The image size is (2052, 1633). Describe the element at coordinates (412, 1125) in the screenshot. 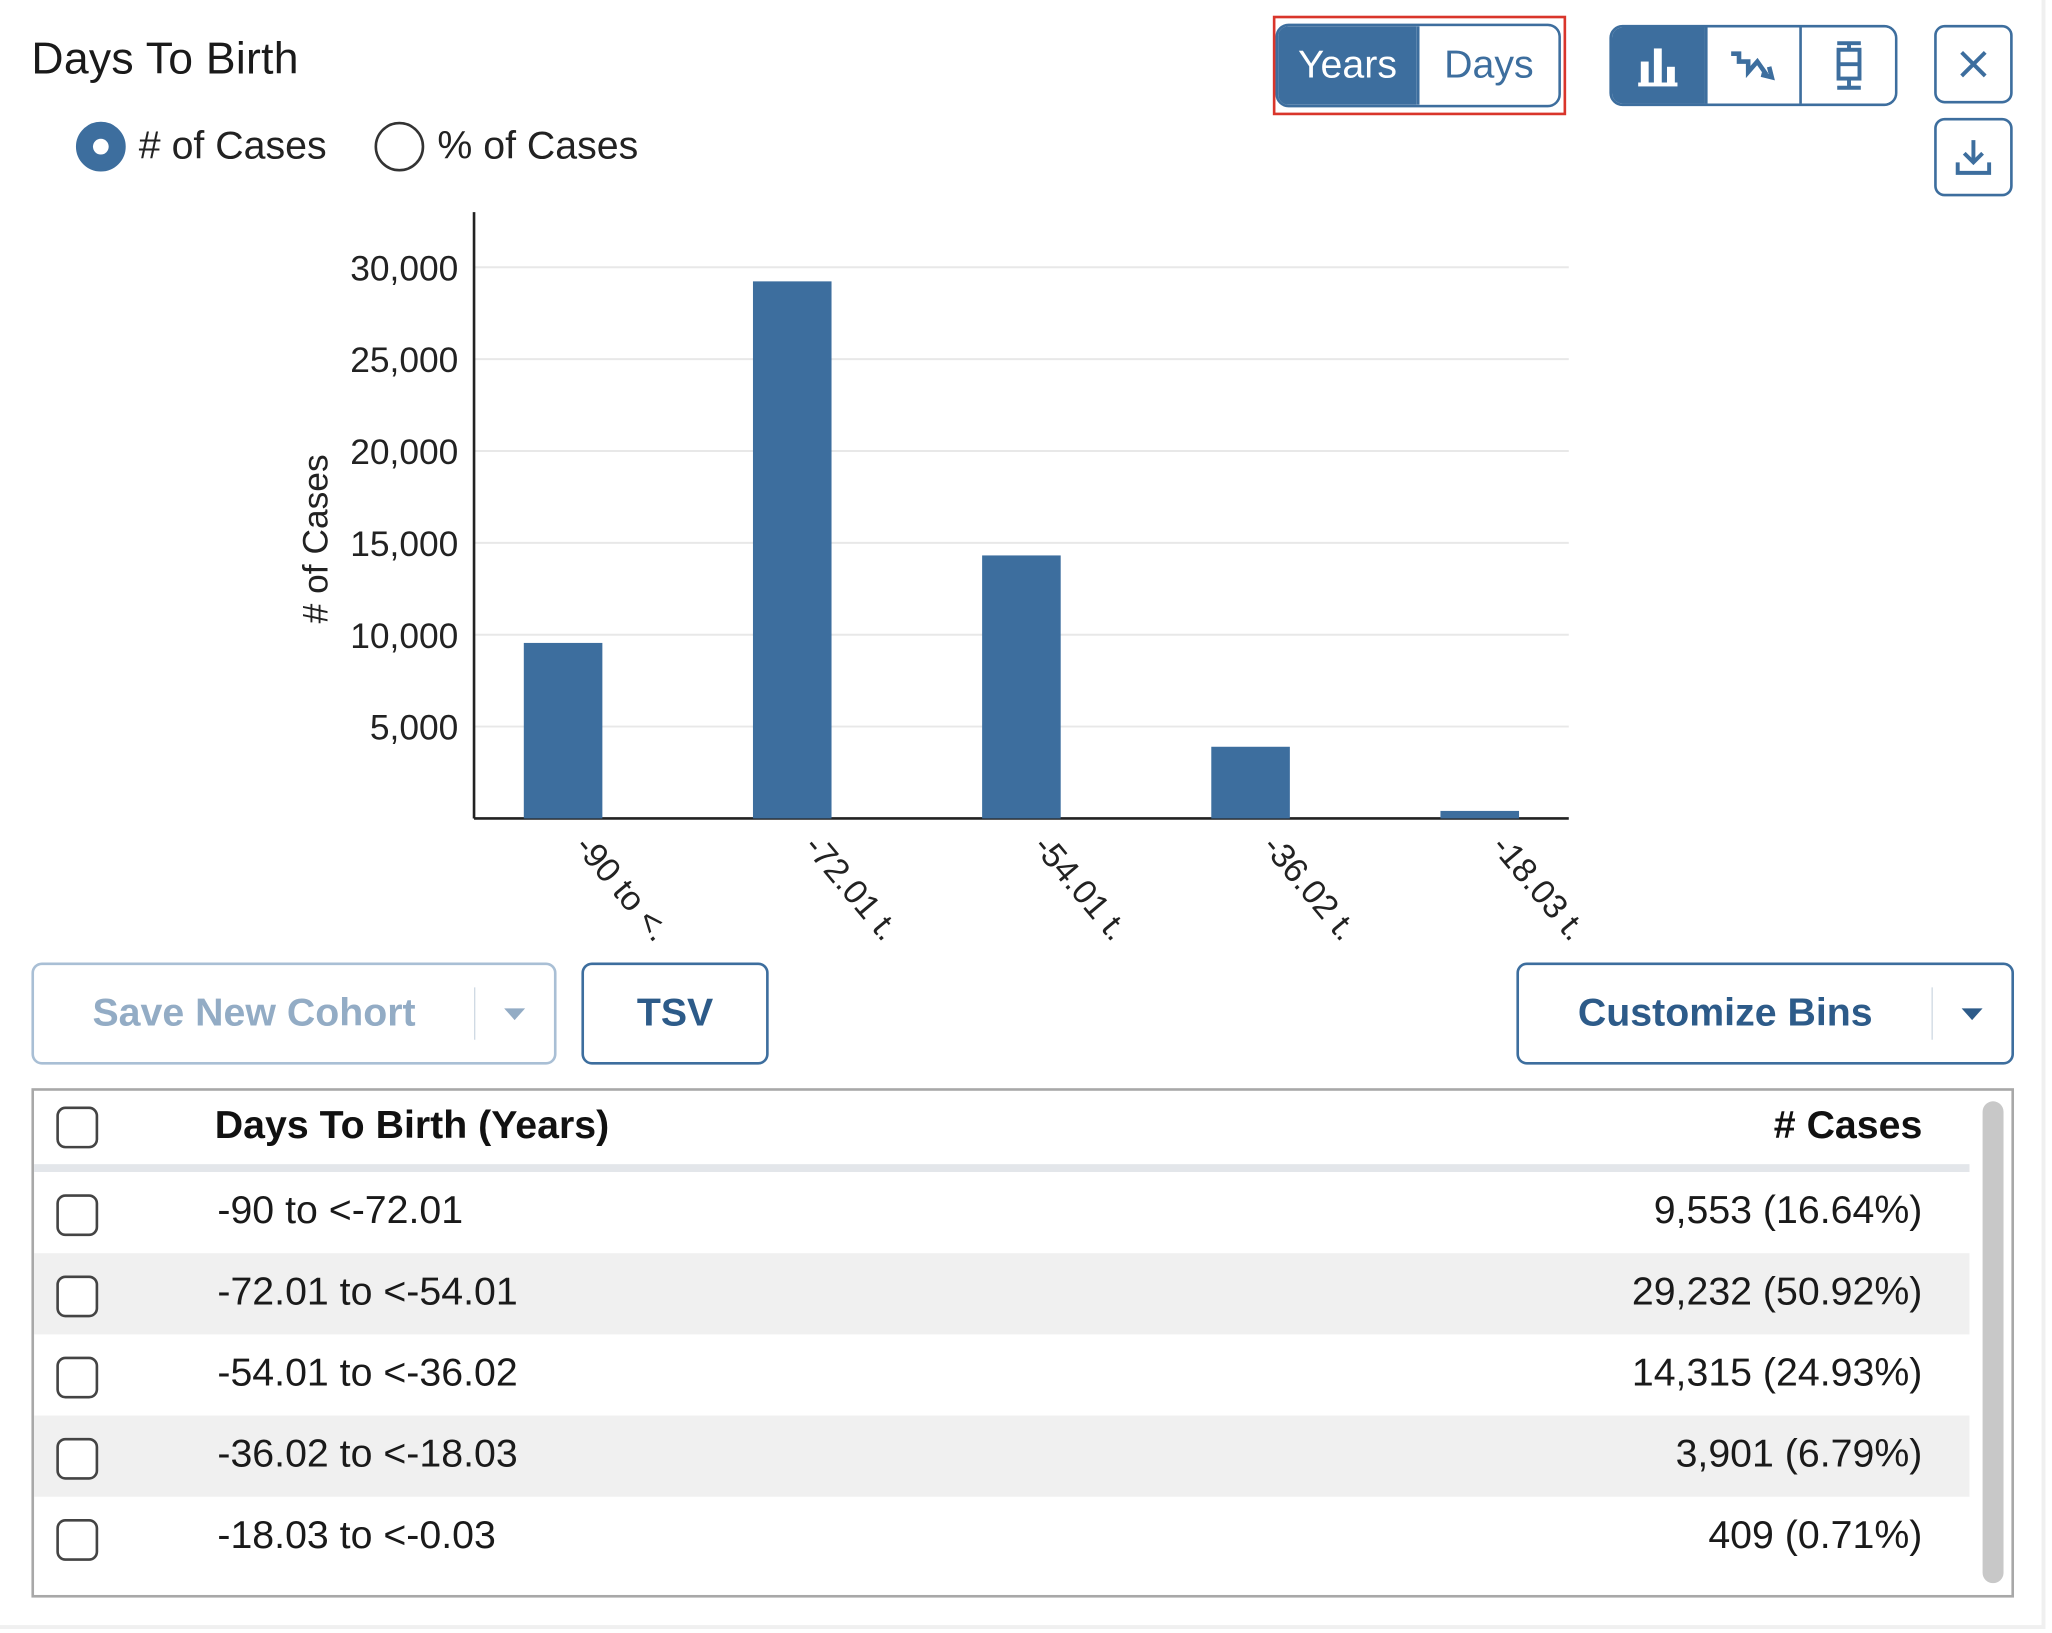

I see `column-header-bin: Days To Birth (Years)` at that location.